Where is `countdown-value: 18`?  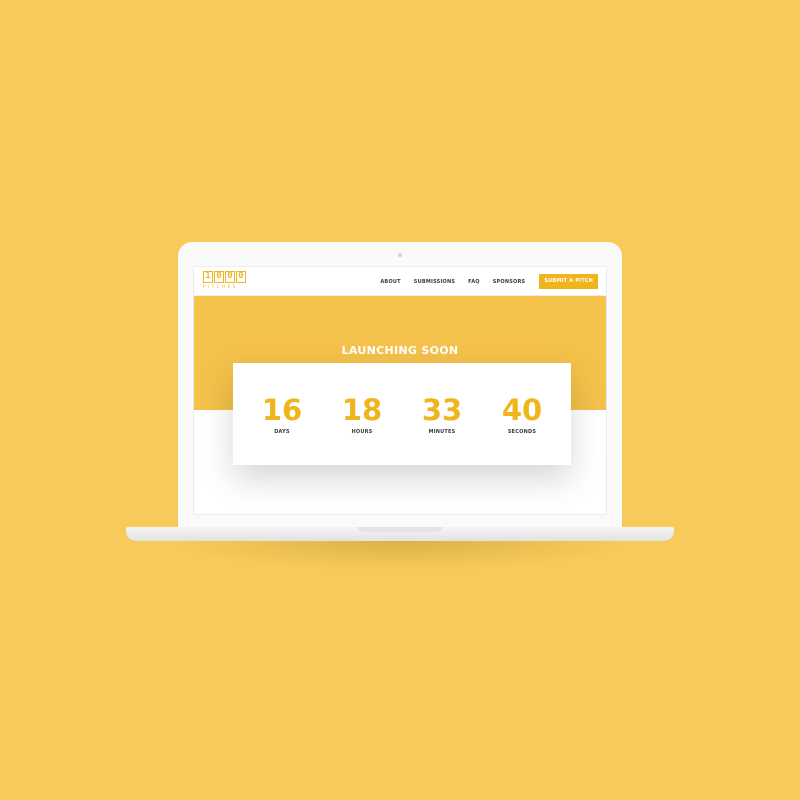 countdown-value: 18 is located at coordinates (362, 410).